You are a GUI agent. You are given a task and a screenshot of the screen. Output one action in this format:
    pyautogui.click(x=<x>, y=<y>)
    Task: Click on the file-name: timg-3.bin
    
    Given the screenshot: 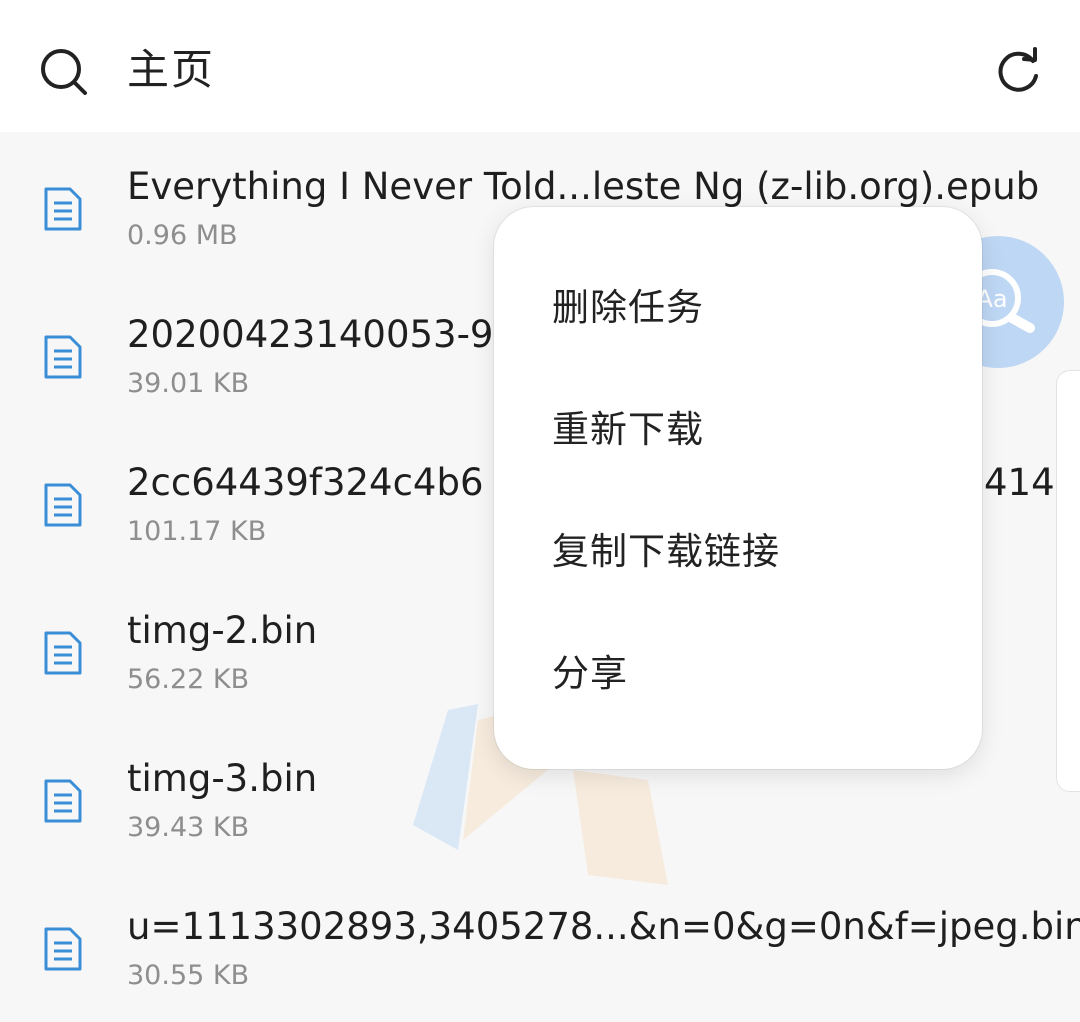 What is the action you would take?
    pyautogui.click(x=222, y=778)
    